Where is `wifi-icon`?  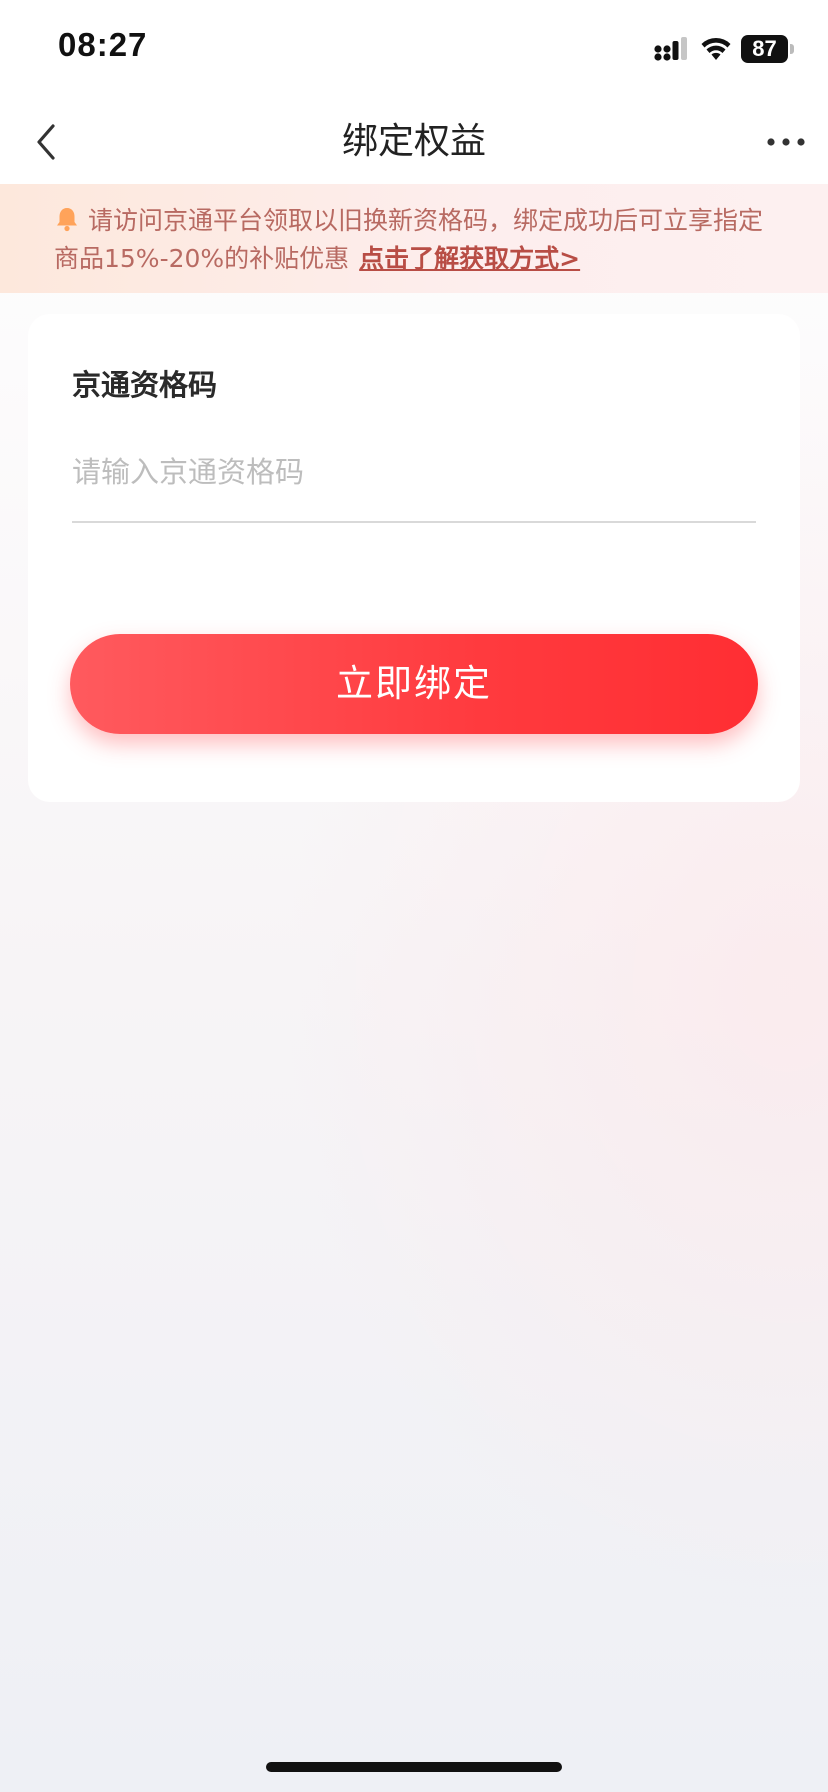 wifi-icon is located at coordinates (716, 48).